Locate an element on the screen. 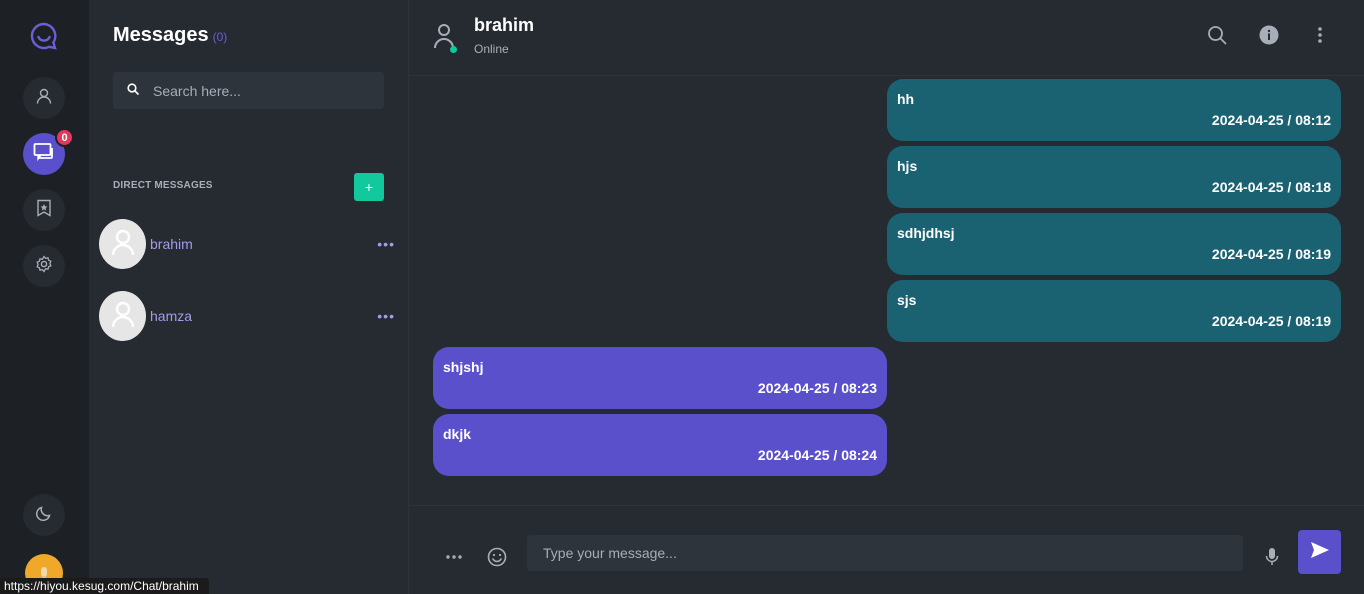  page-title: Messages (0) is located at coordinates (170, 35).